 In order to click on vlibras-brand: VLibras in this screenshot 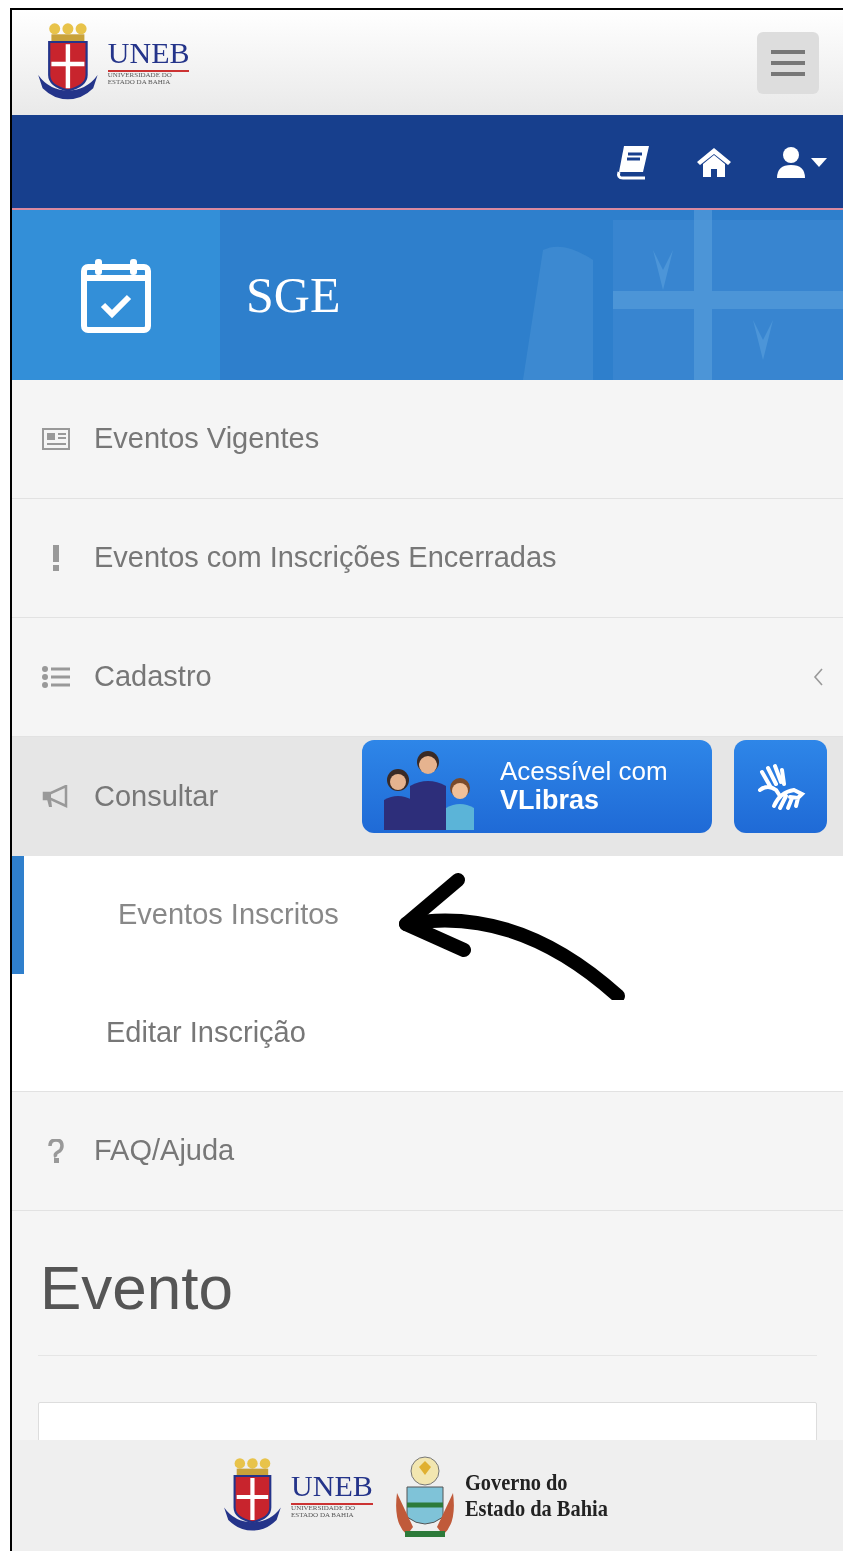, I will do `click(550, 800)`.